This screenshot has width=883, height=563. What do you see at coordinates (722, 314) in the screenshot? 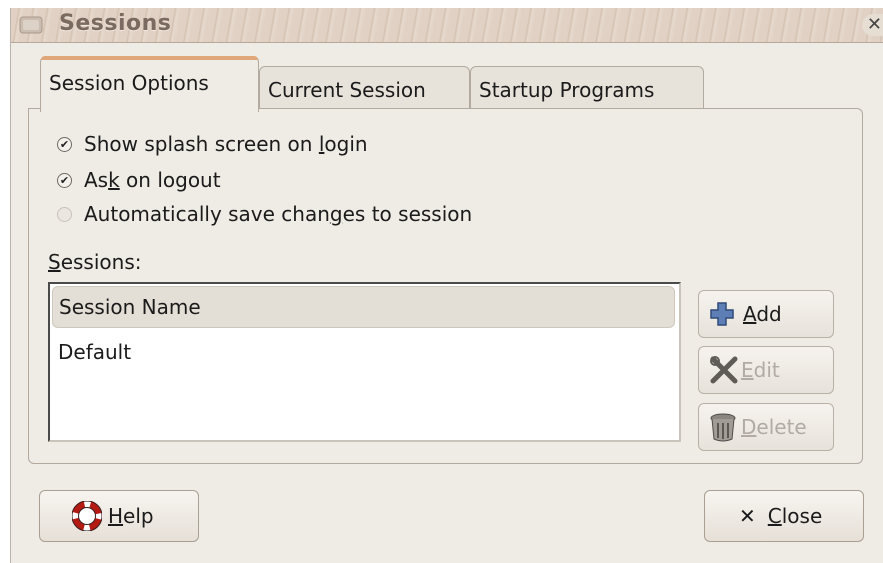
I see `plus-icon` at bounding box center [722, 314].